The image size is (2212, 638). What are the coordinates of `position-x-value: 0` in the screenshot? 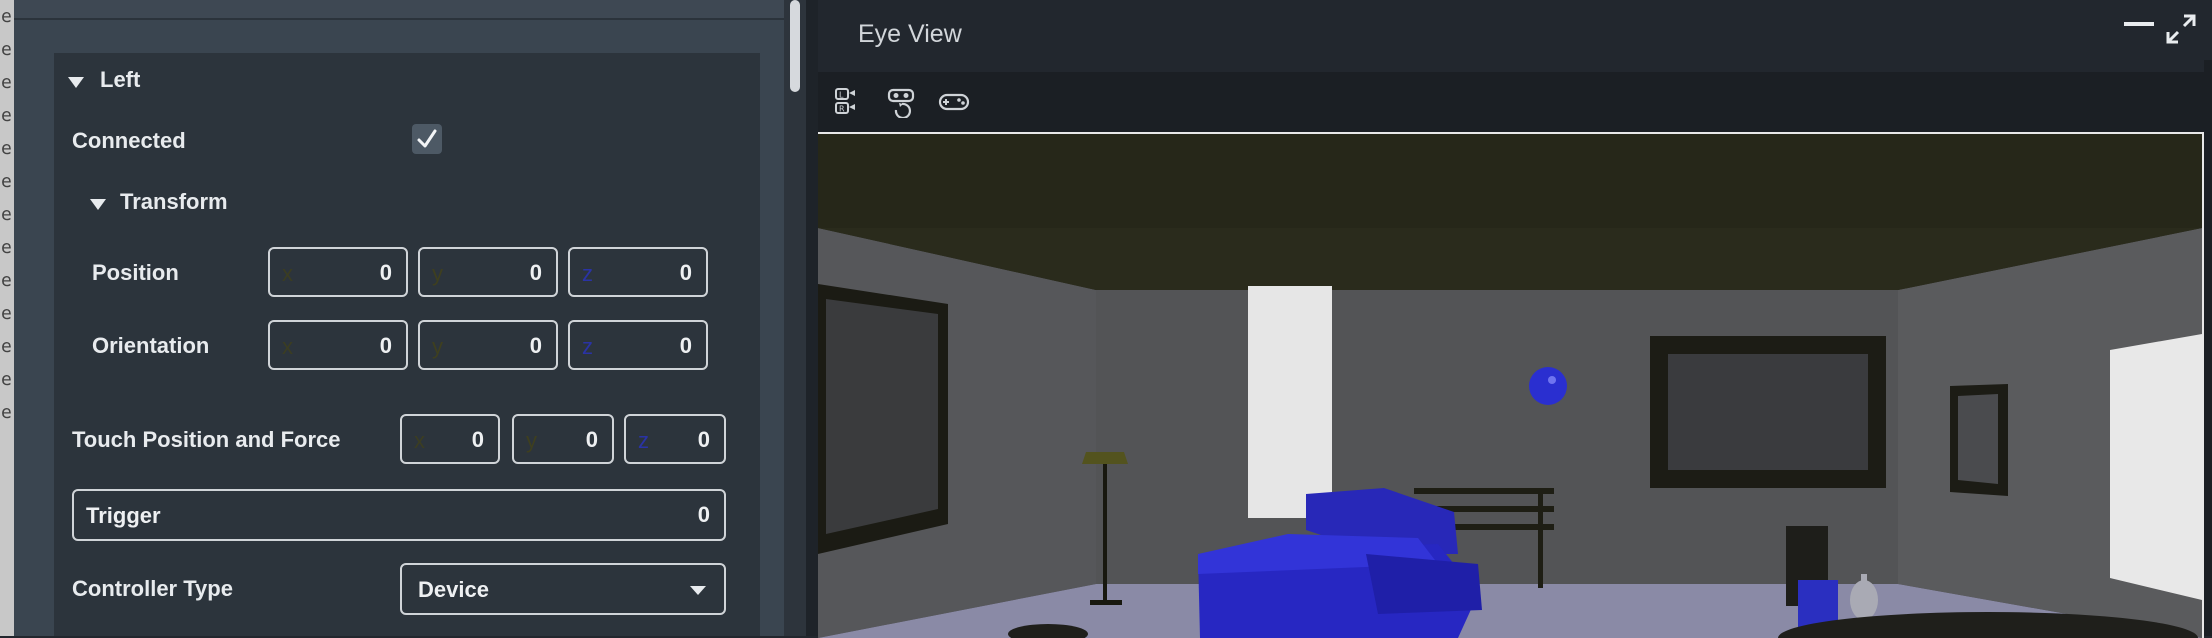 It's located at (385, 272).